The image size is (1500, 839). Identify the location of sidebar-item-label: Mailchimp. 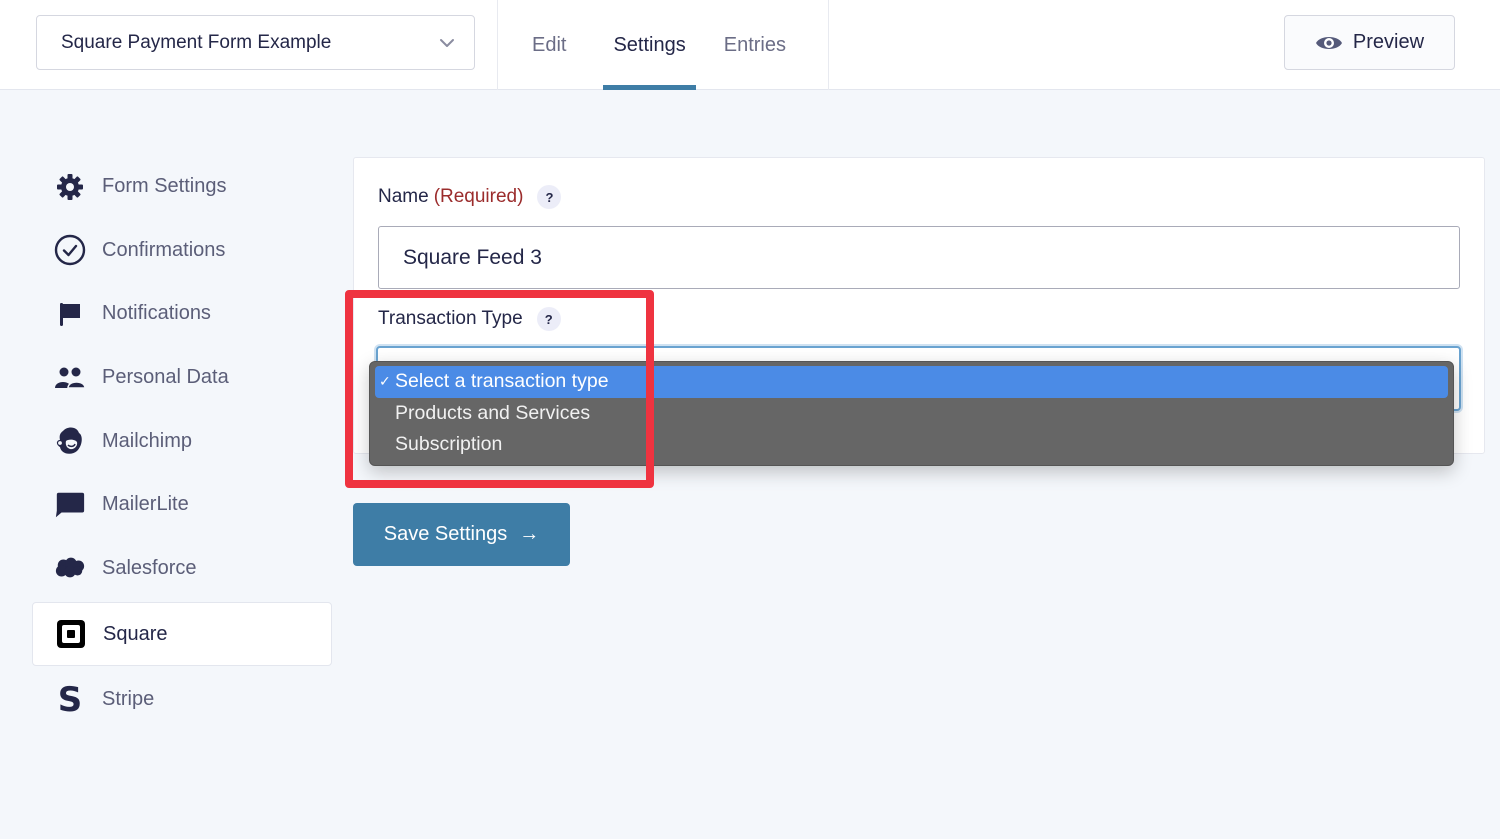
(147, 440).